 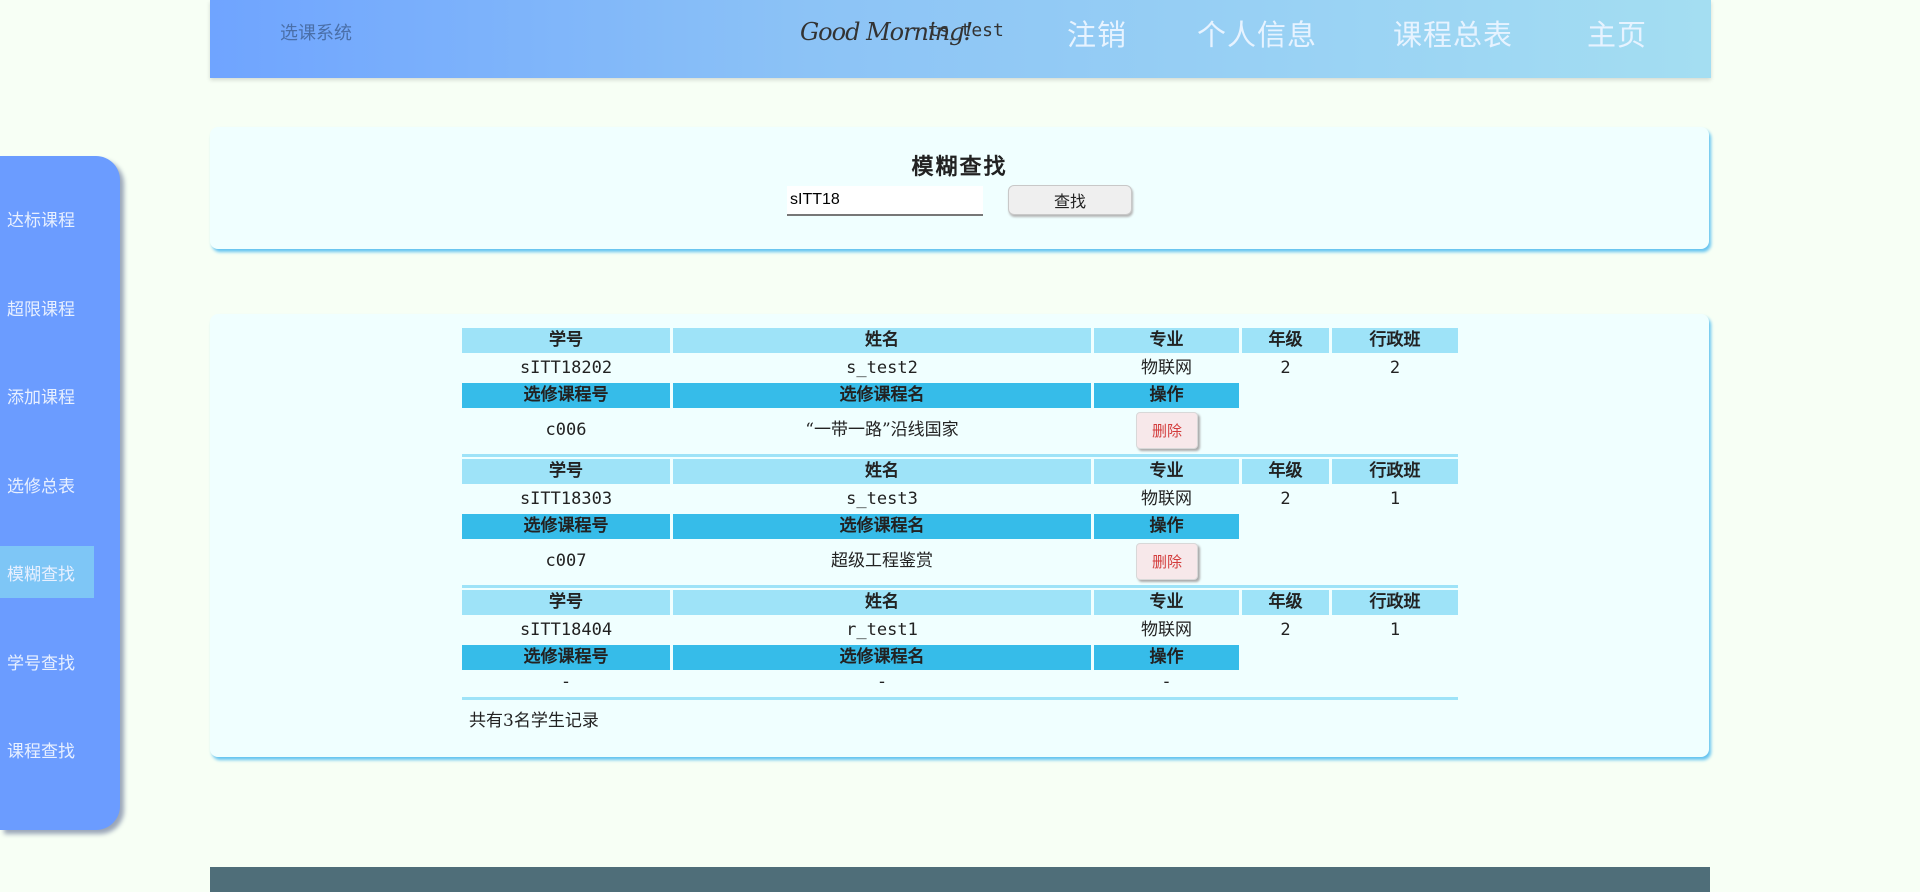 What do you see at coordinates (566, 682) in the screenshot?
I see `empty-course-code: -` at bounding box center [566, 682].